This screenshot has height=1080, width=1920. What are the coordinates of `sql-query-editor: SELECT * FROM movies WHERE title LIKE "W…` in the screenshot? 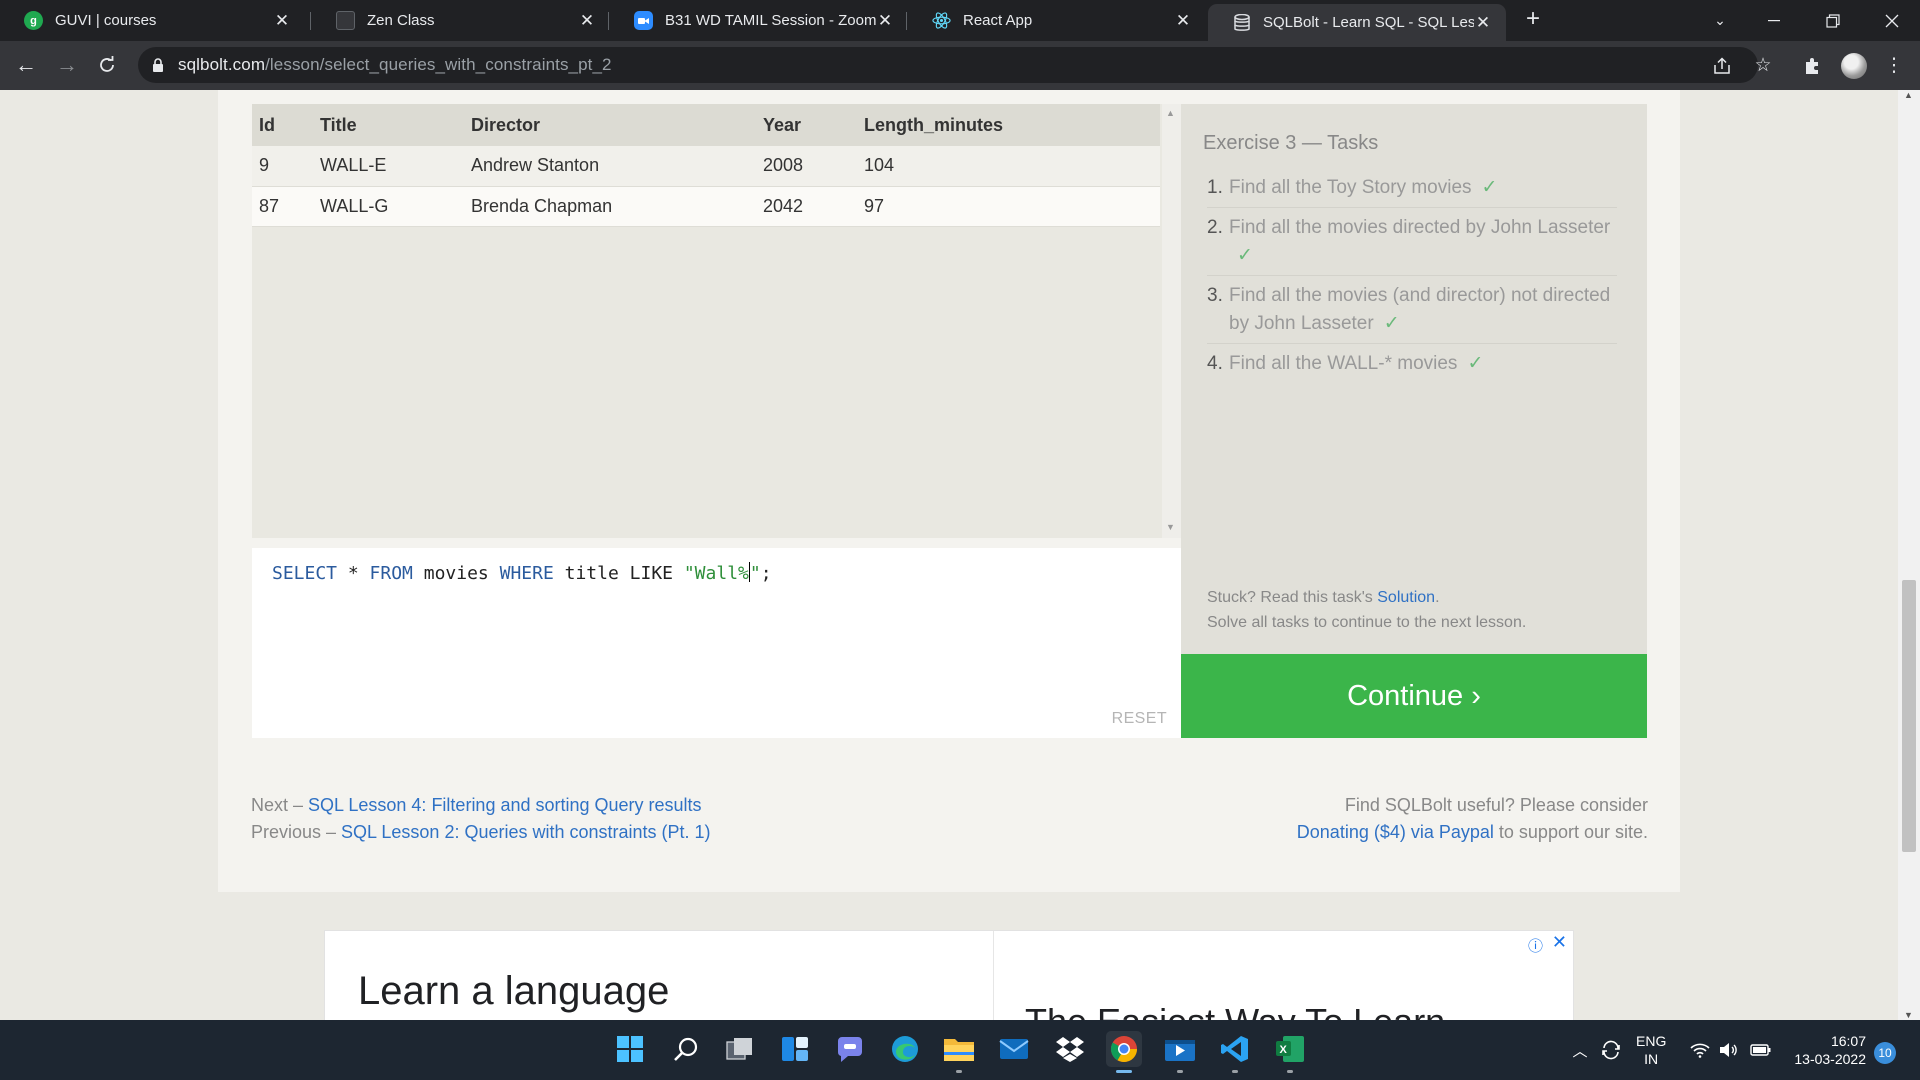 It's located at (716, 643).